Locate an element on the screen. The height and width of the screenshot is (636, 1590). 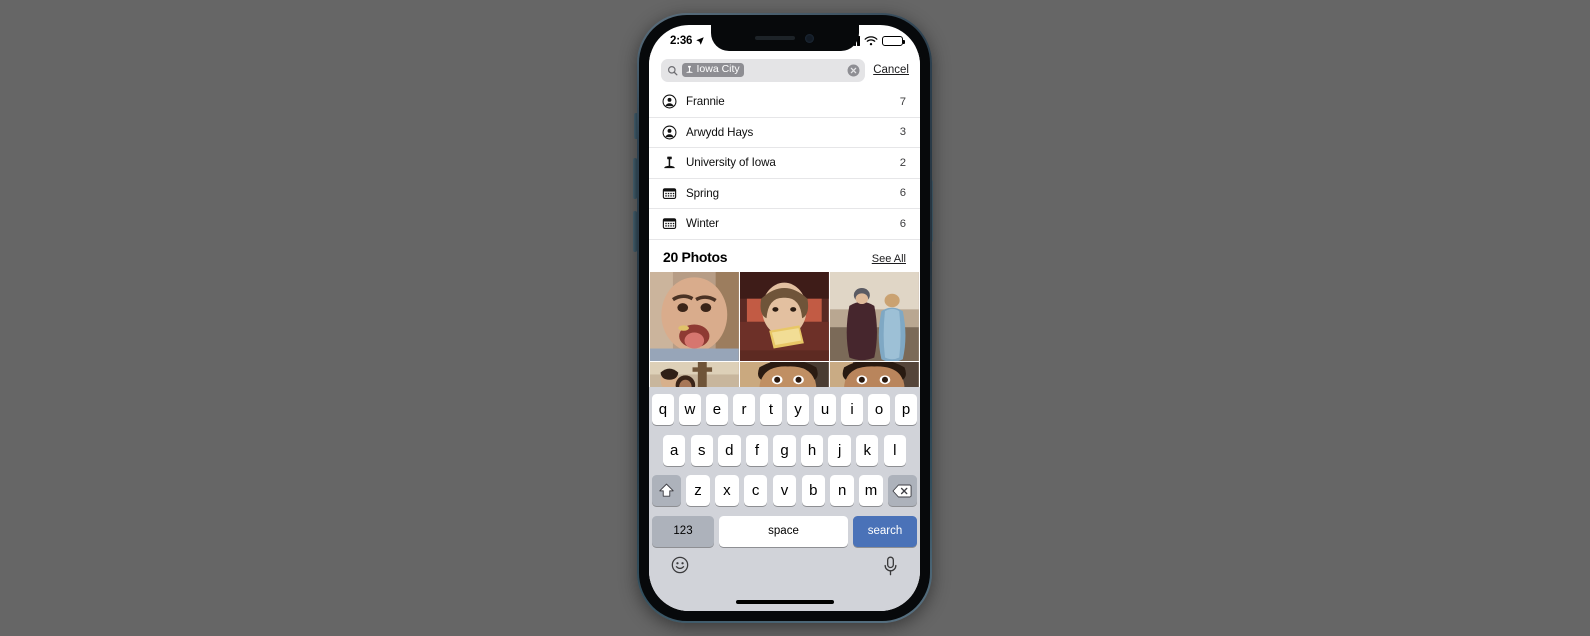
key-v: v is located at coordinates (784, 490).